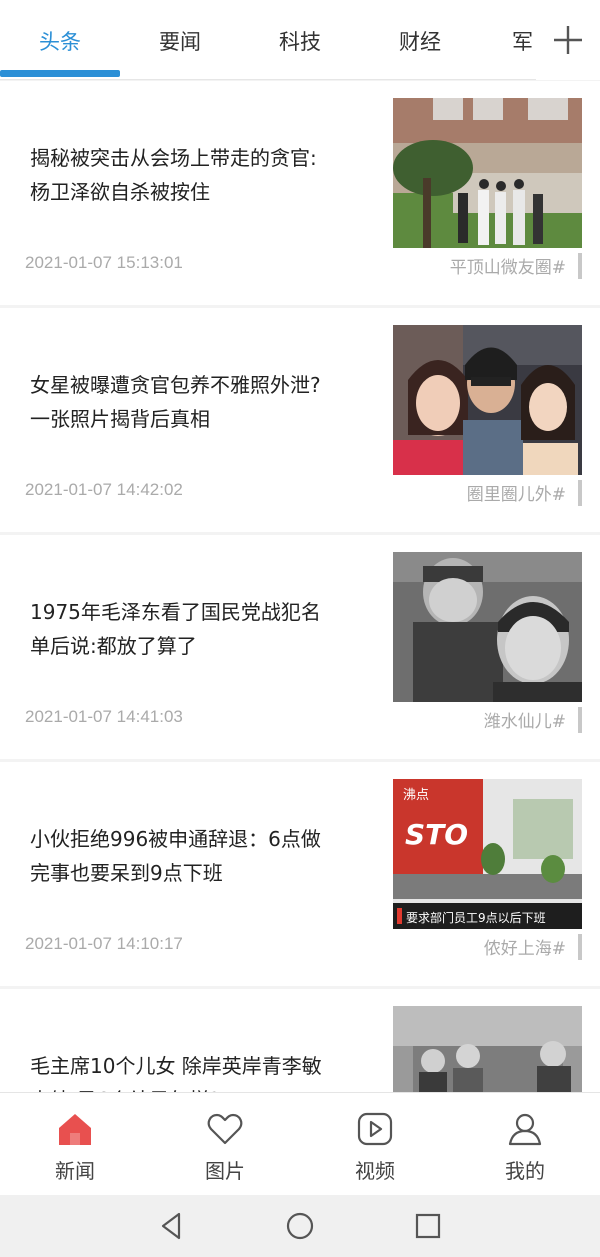  Describe the element at coordinates (175, 612) in the screenshot. I see `article-title-line: 1975年毛泽东看了国民党战犯名` at that location.